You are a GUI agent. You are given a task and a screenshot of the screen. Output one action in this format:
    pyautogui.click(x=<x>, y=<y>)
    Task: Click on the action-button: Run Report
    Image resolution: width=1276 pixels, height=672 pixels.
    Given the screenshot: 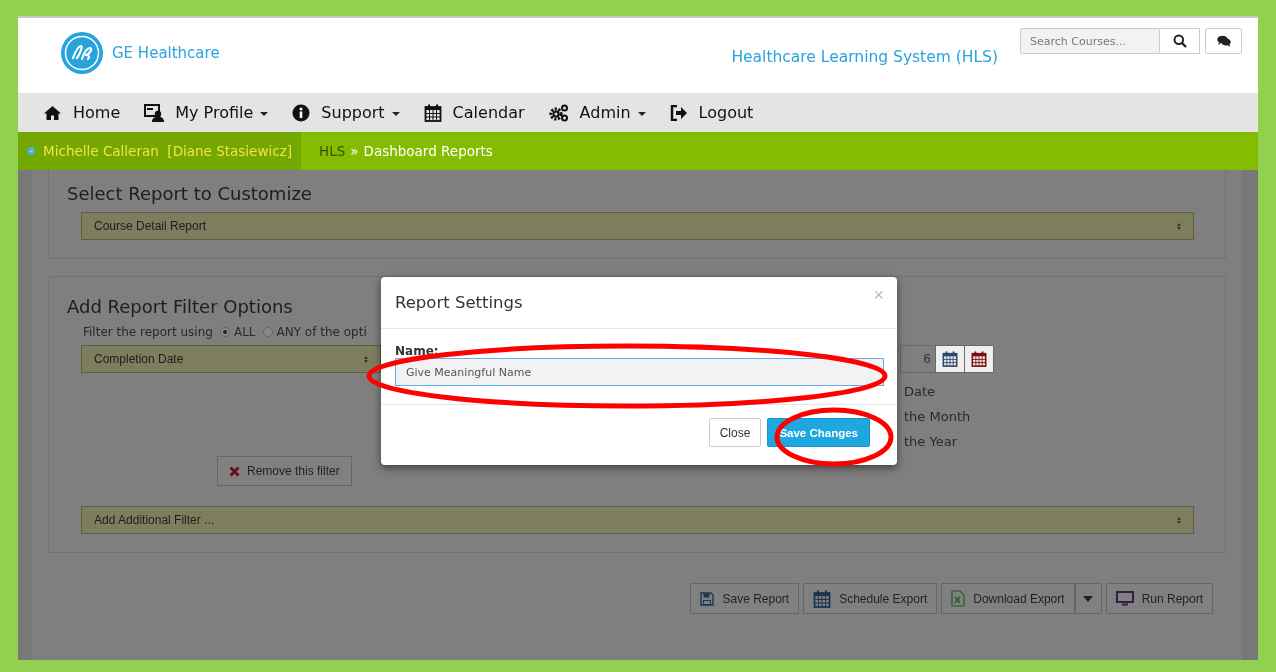 What is the action you would take?
    pyautogui.click(x=1159, y=598)
    